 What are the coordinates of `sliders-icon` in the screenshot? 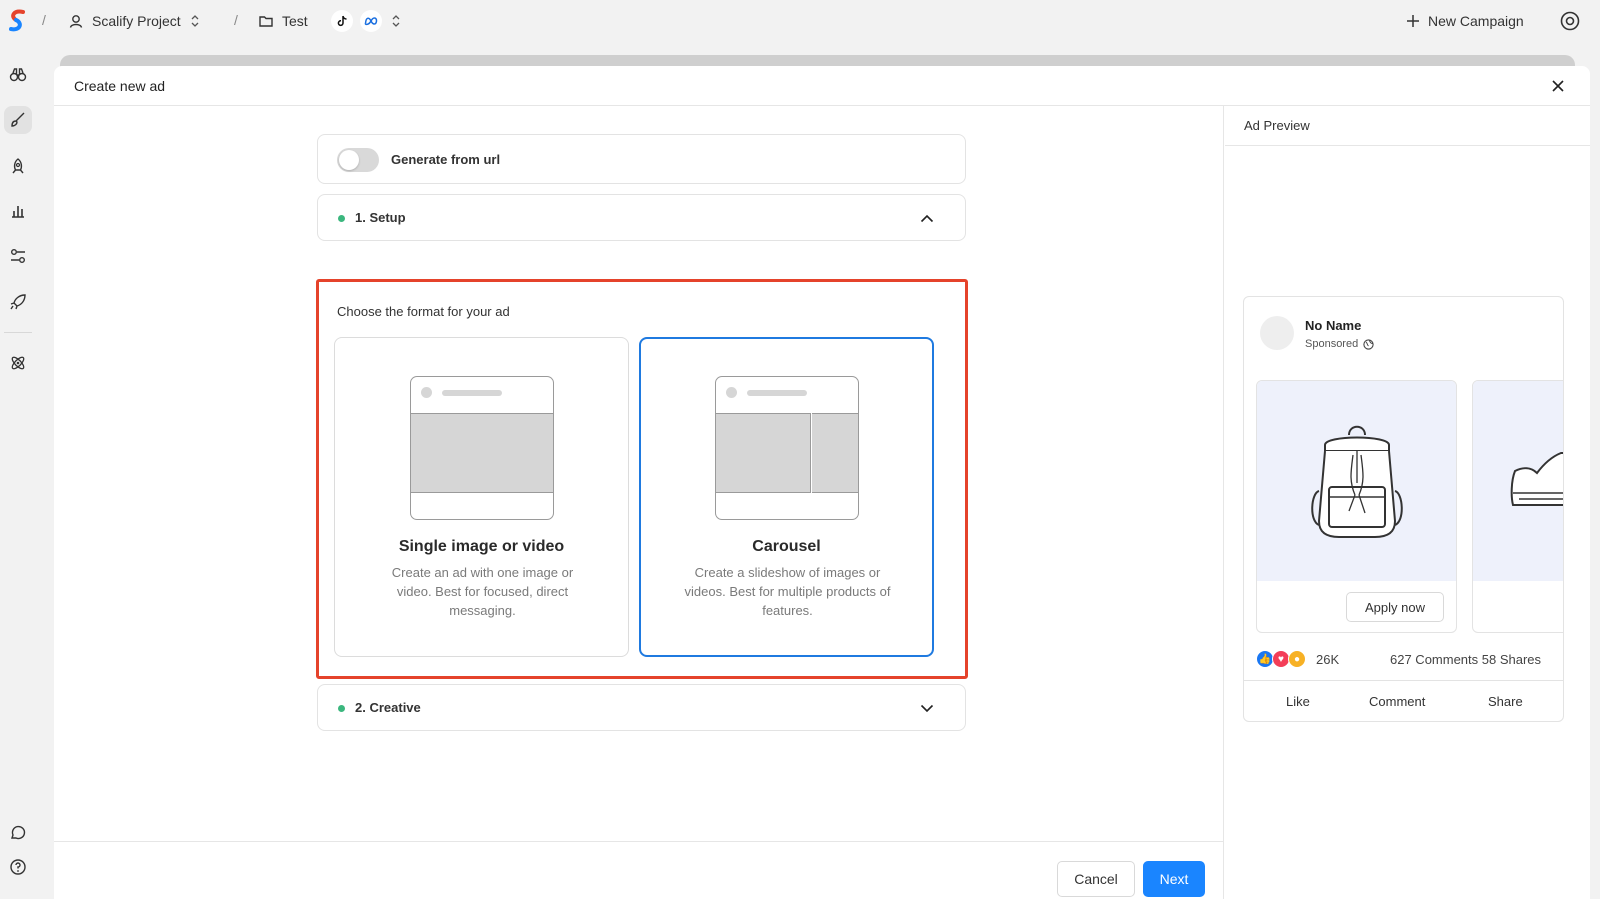 It's located at (18, 256).